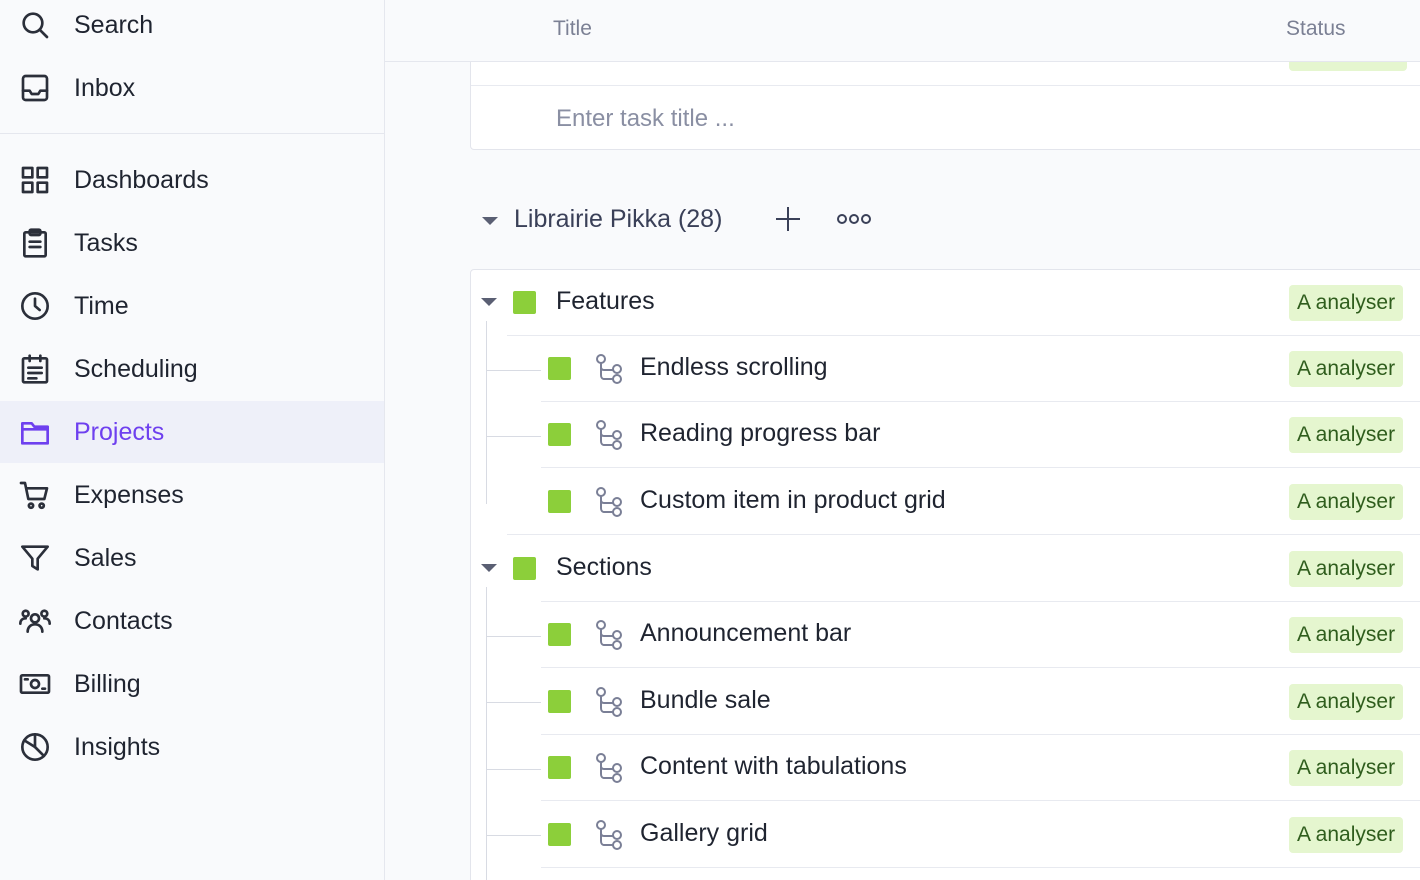  What do you see at coordinates (105, 557) in the screenshot?
I see `sidebar-item-label: Sales` at bounding box center [105, 557].